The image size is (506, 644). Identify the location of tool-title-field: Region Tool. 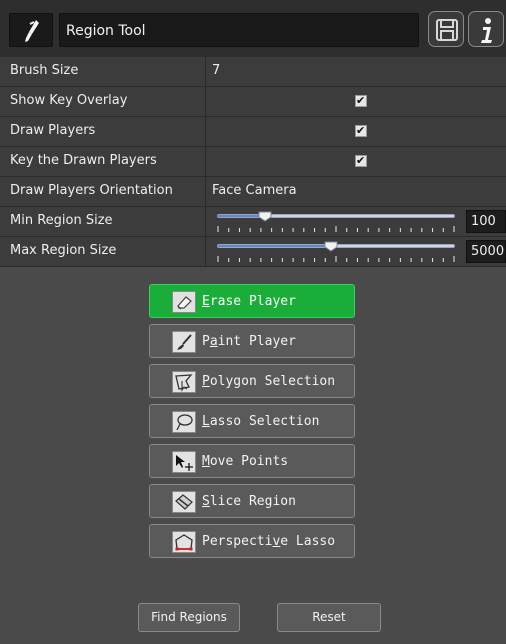
(239, 30).